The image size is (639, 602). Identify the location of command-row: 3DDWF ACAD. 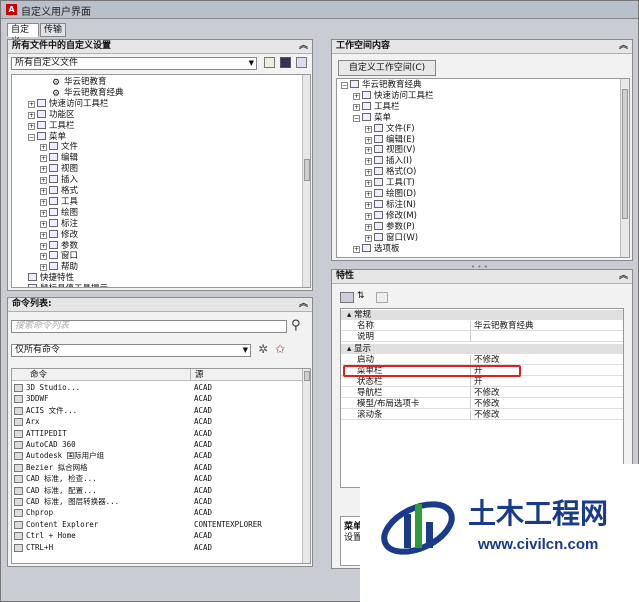
(157, 398).